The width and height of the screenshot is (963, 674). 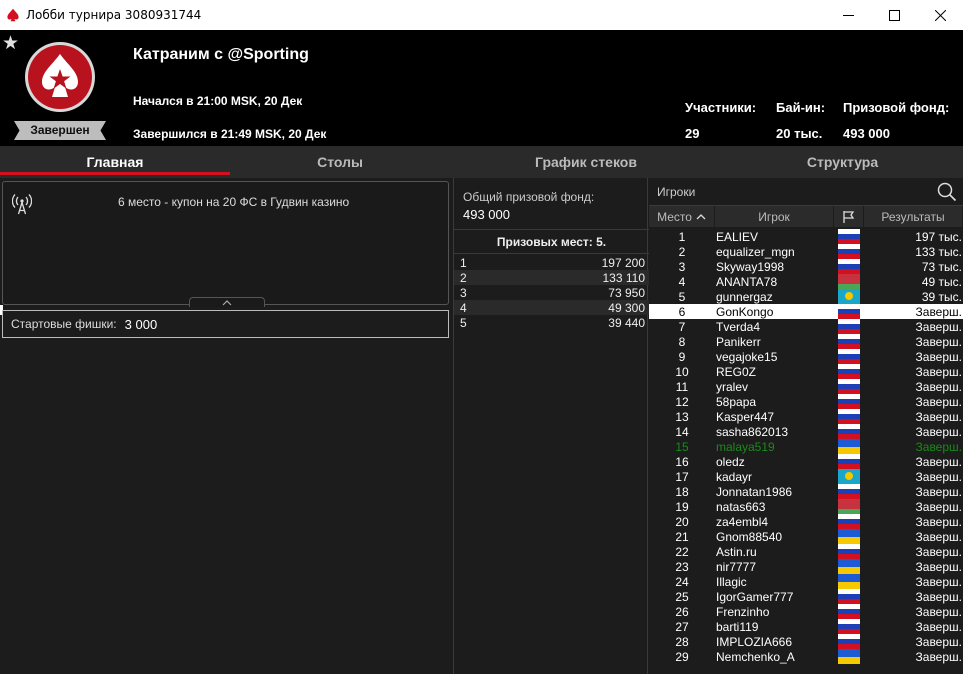 I want to click on player-row: 29 Nemchenko_A Заверш., so click(x=806, y=656).